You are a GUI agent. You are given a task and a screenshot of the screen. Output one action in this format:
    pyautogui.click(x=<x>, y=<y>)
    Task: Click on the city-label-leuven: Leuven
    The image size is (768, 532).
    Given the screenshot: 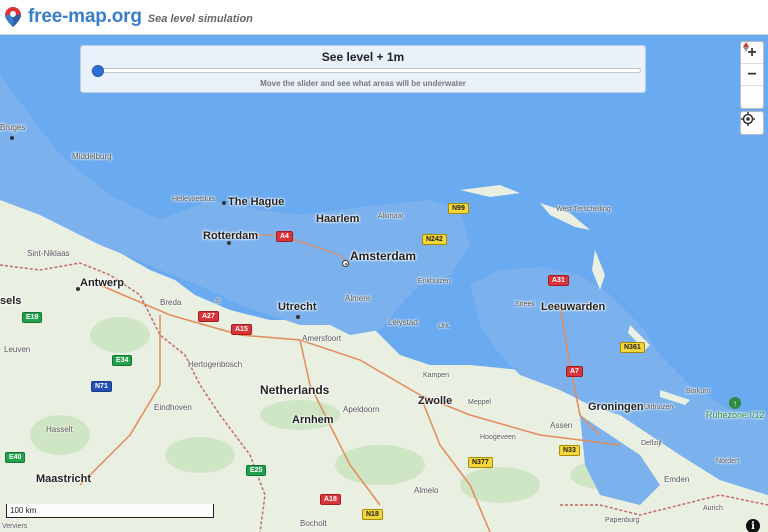 What is the action you would take?
    pyautogui.click(x=17, y=349)
    